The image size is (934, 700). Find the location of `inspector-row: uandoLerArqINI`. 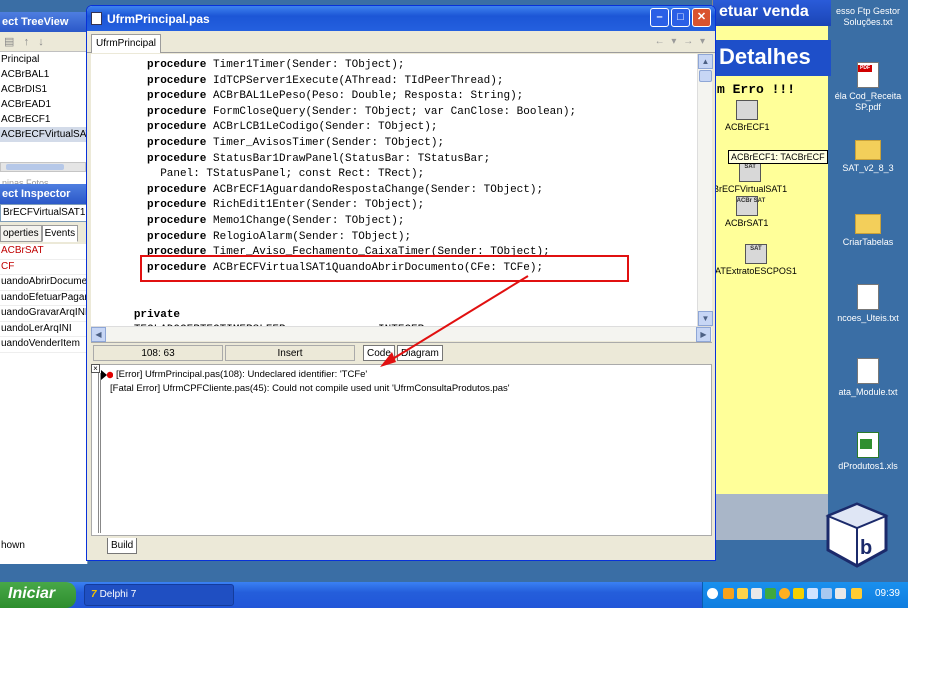

inspector-row: uandoLerArqINI is located at coordinates (43, 329).